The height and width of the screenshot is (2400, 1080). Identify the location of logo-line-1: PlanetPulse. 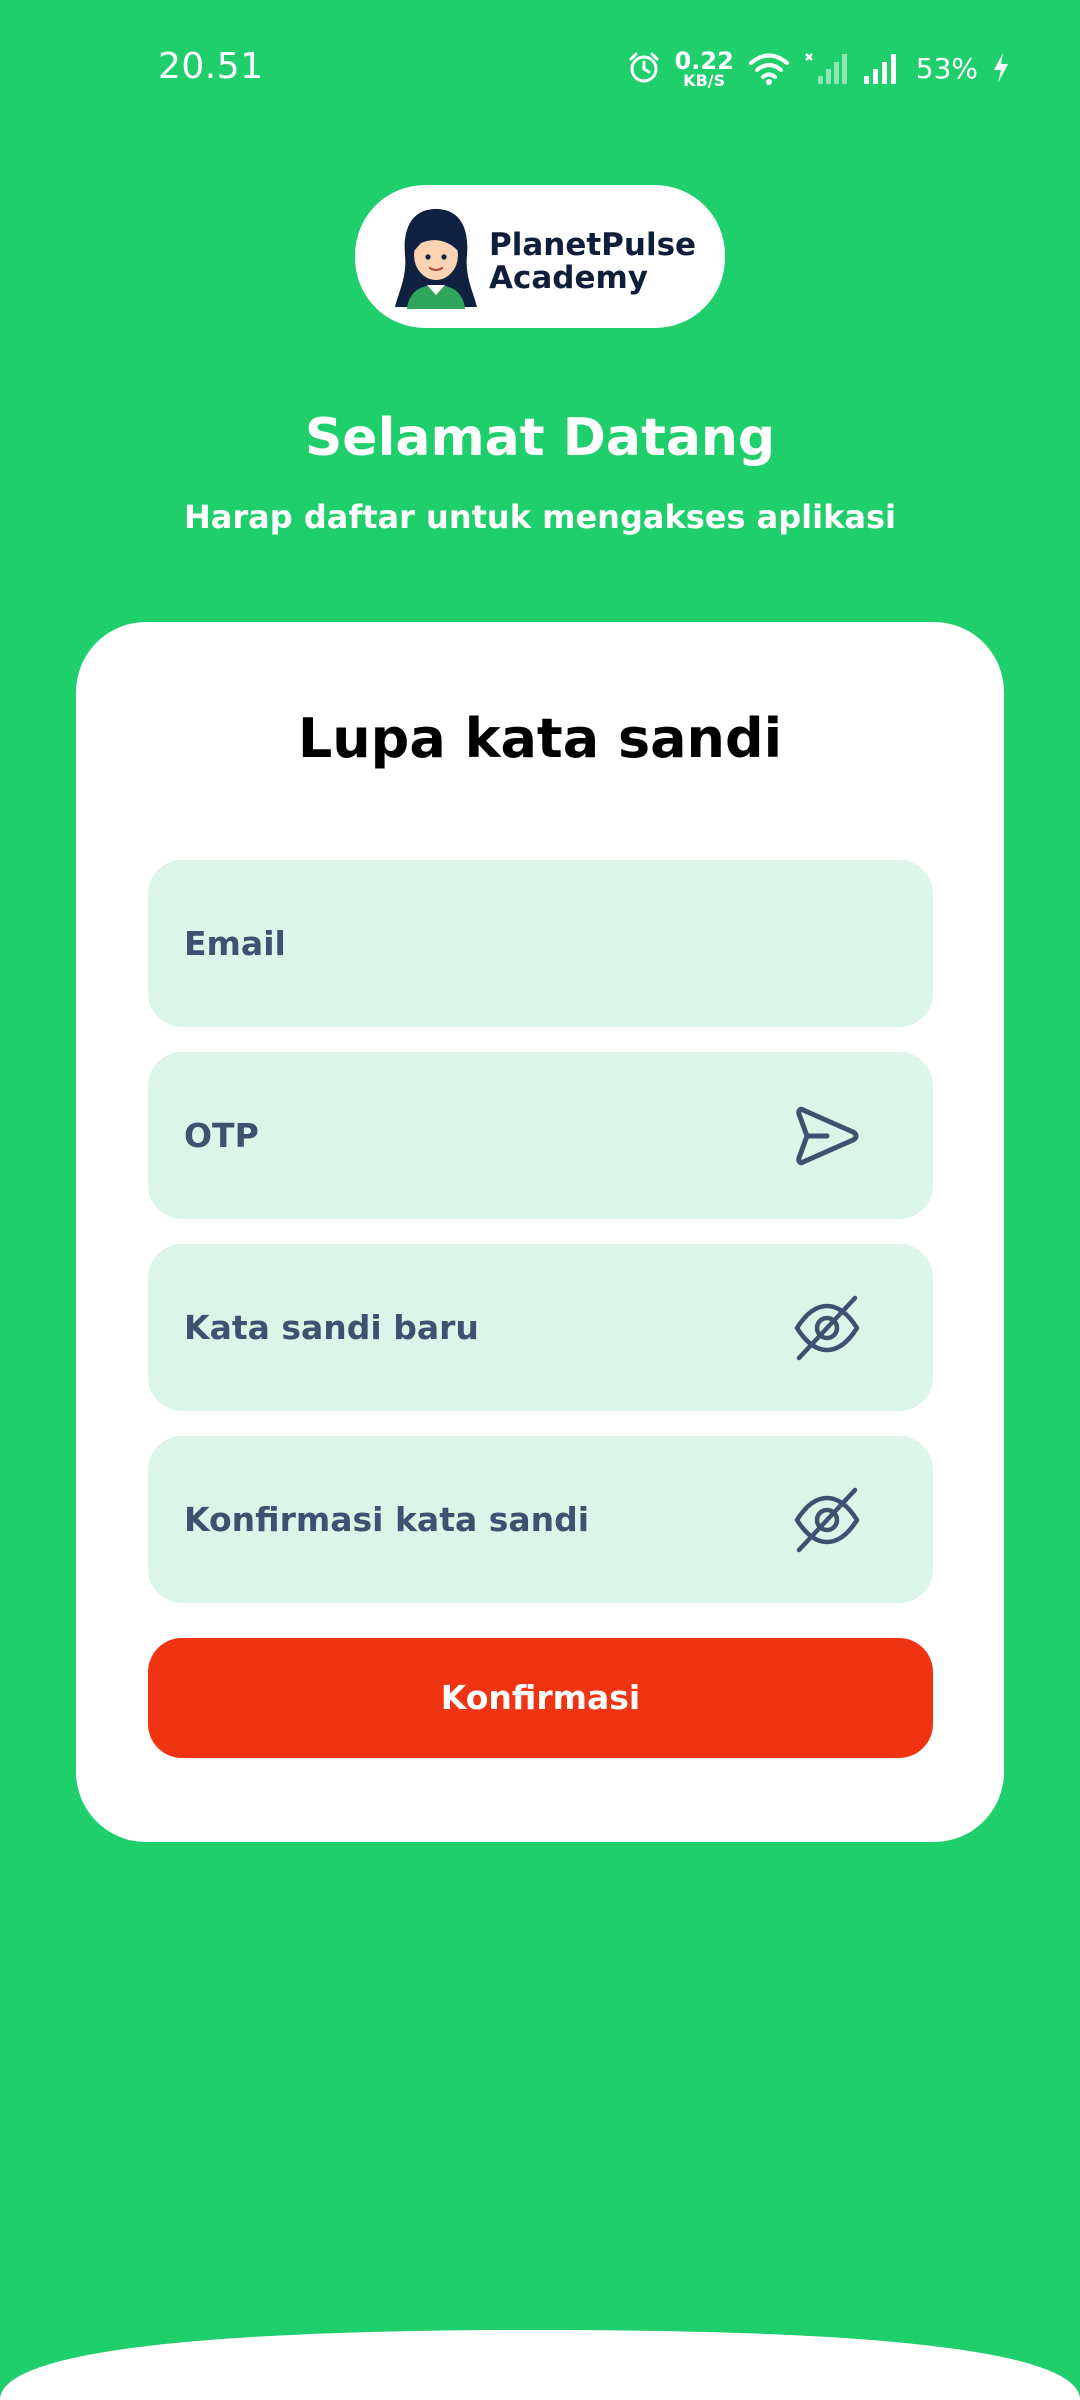
(593, 245).